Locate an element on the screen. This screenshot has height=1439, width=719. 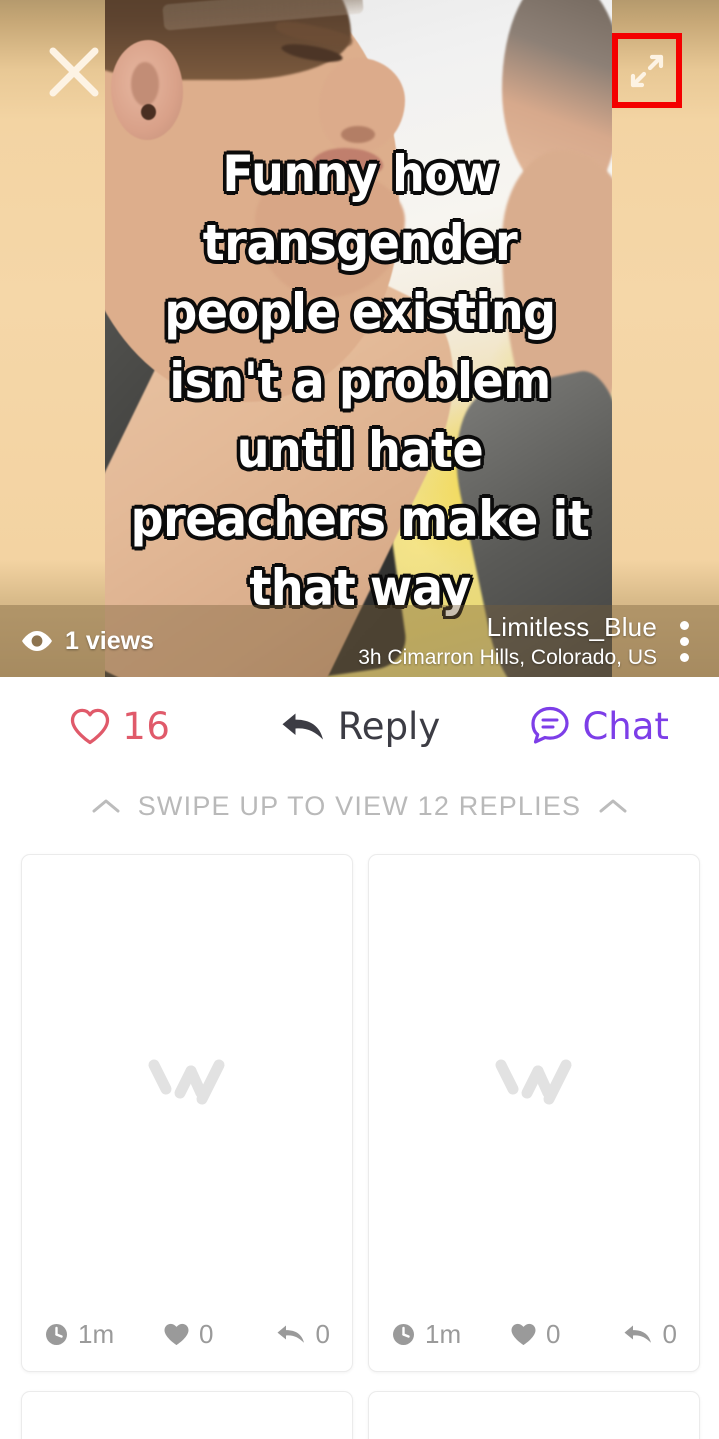
more-vertical-icon is located at coordinates (684, 641).